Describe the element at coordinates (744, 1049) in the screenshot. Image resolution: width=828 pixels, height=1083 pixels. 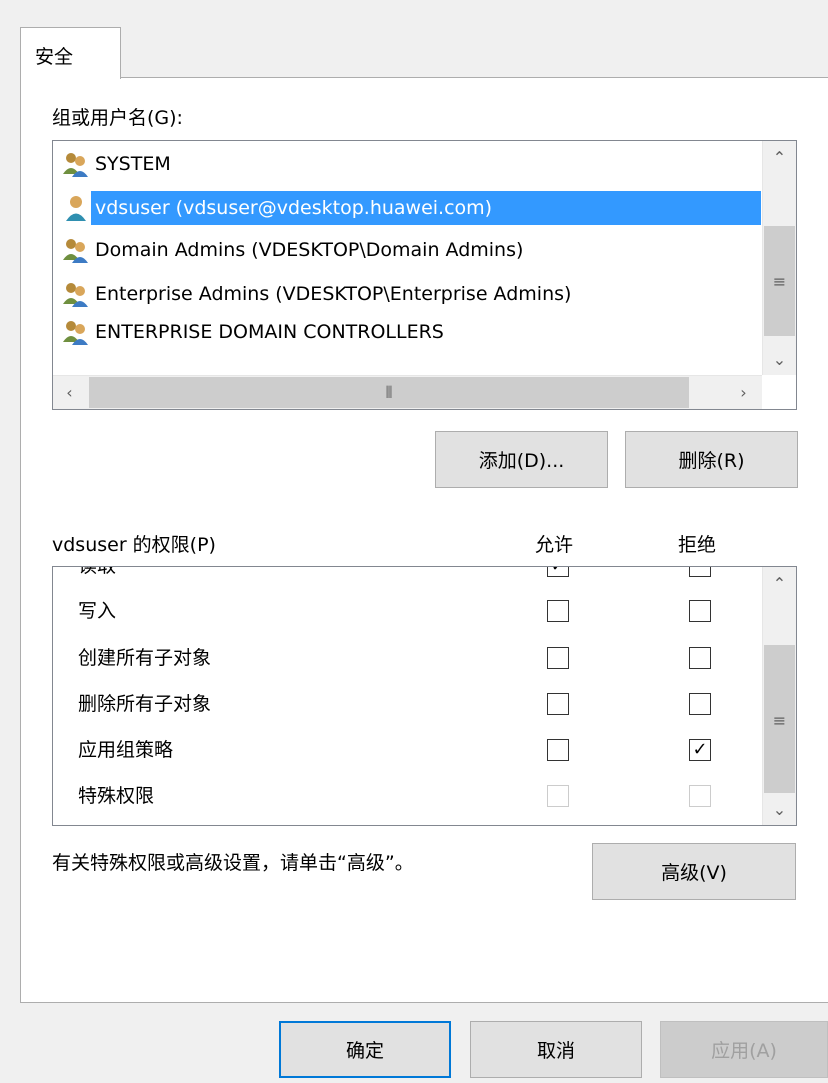
I see `apply-button: 应用(A)` at that location.